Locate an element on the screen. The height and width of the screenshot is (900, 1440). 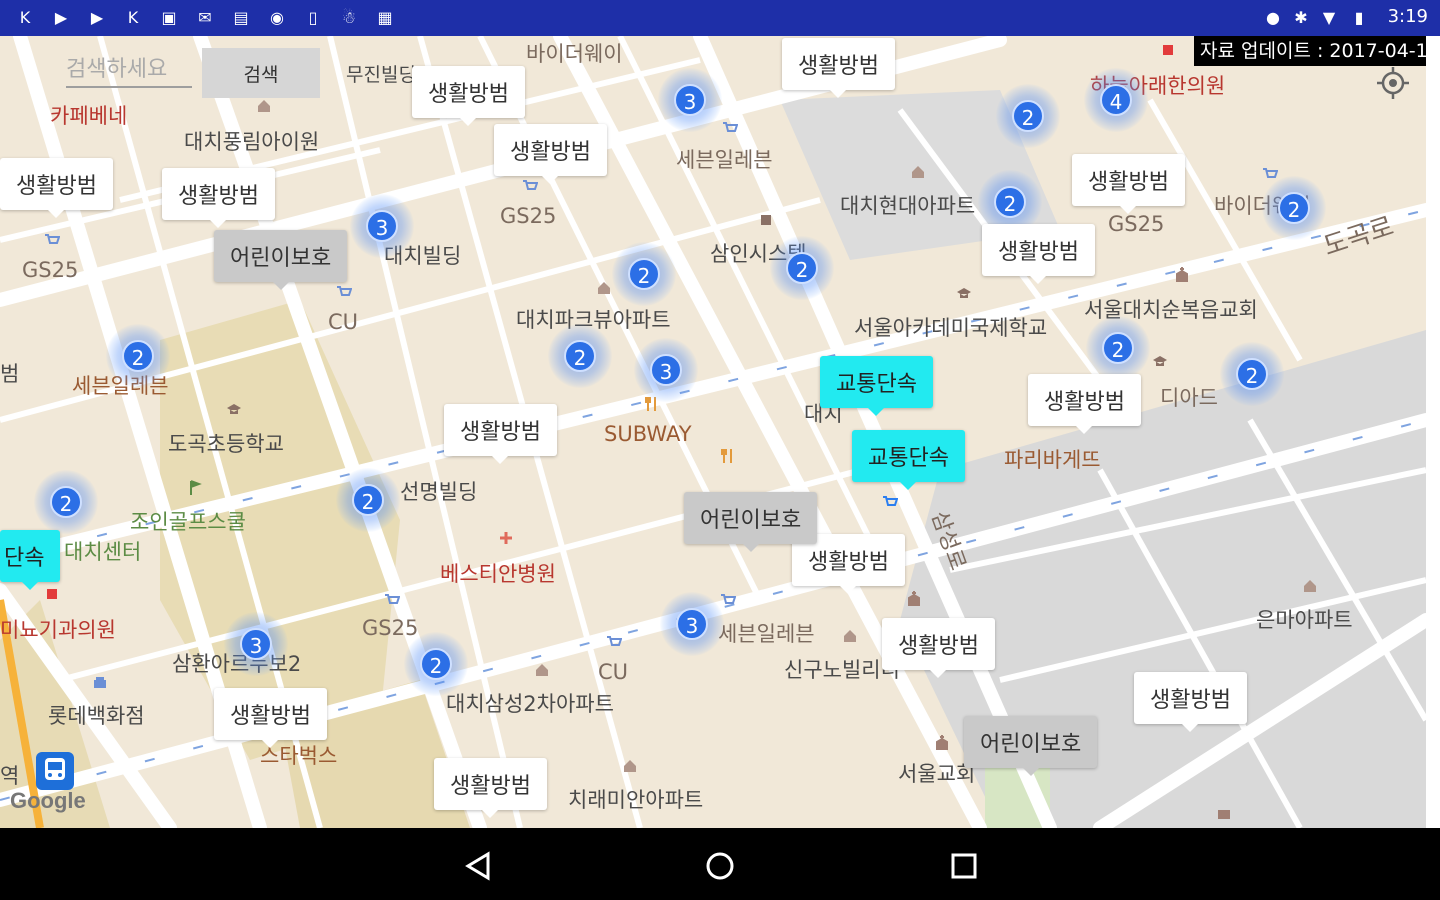
home-icon is located at coordinates (720, 866).